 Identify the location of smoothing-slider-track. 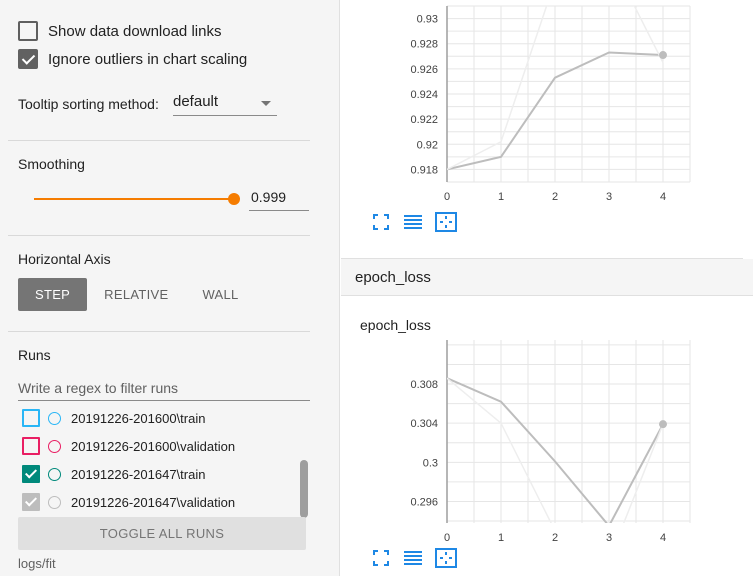
(134, 199).